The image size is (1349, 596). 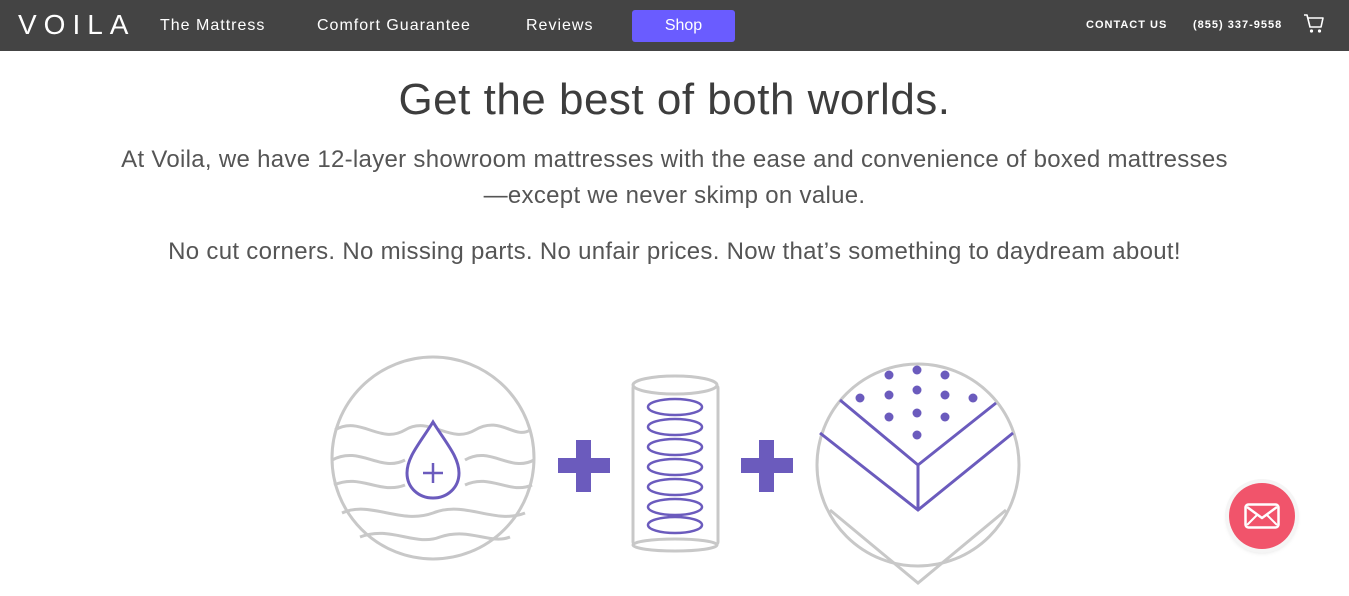 I want to click on shop-button: Shop, so click(x=683, y=26).